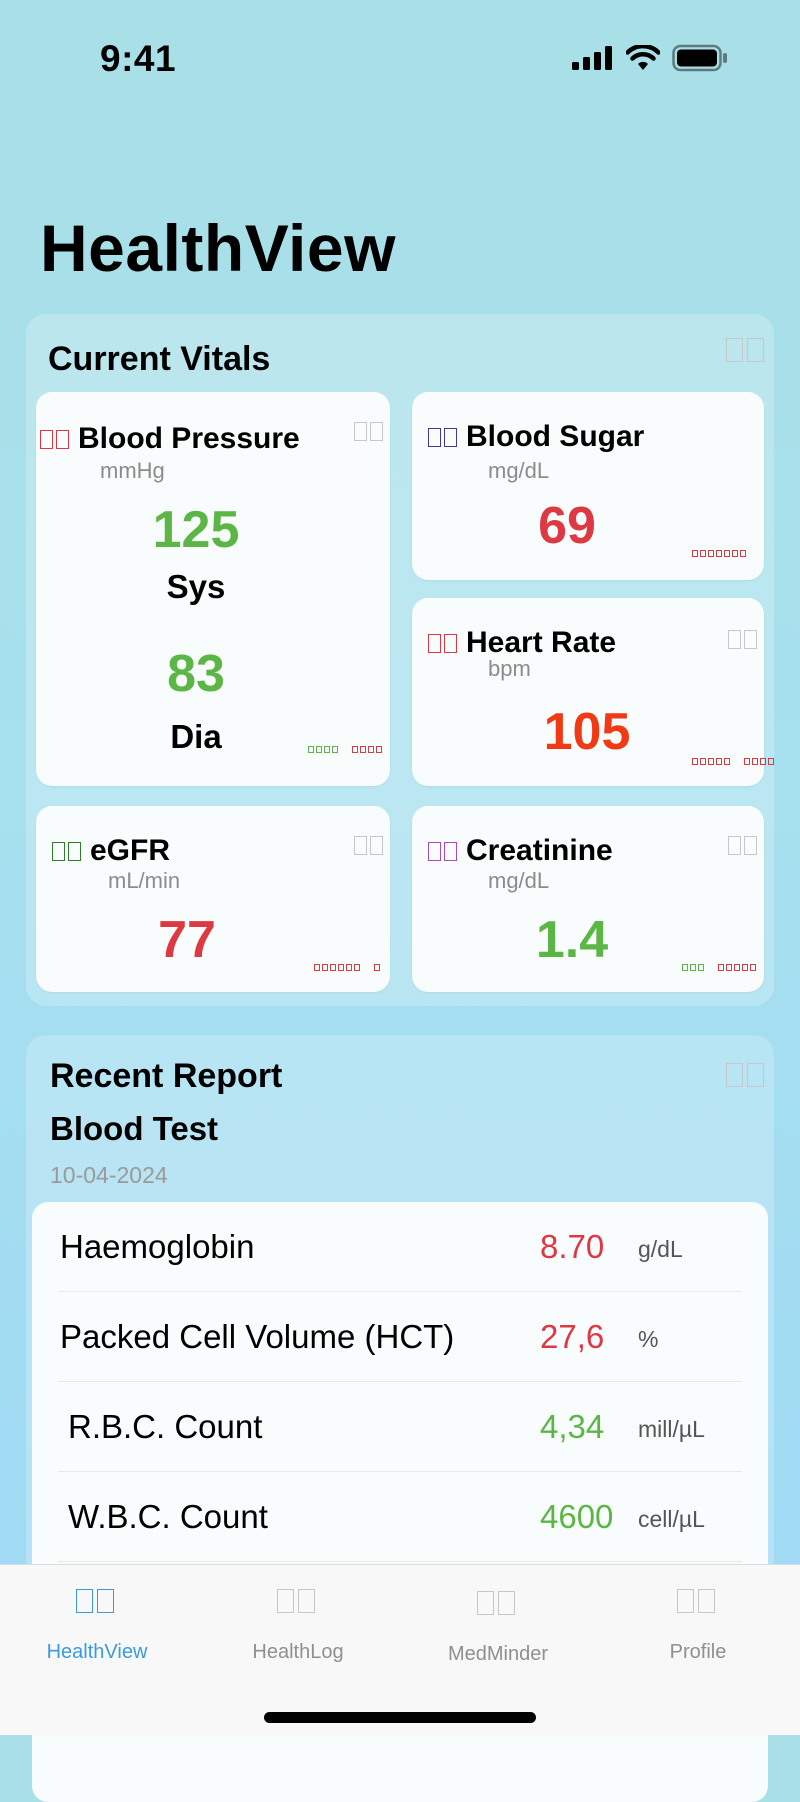 The width and height of the screenshot is (800, 1802). I want to click on result-unit: g/dL, so click(660, 1249).